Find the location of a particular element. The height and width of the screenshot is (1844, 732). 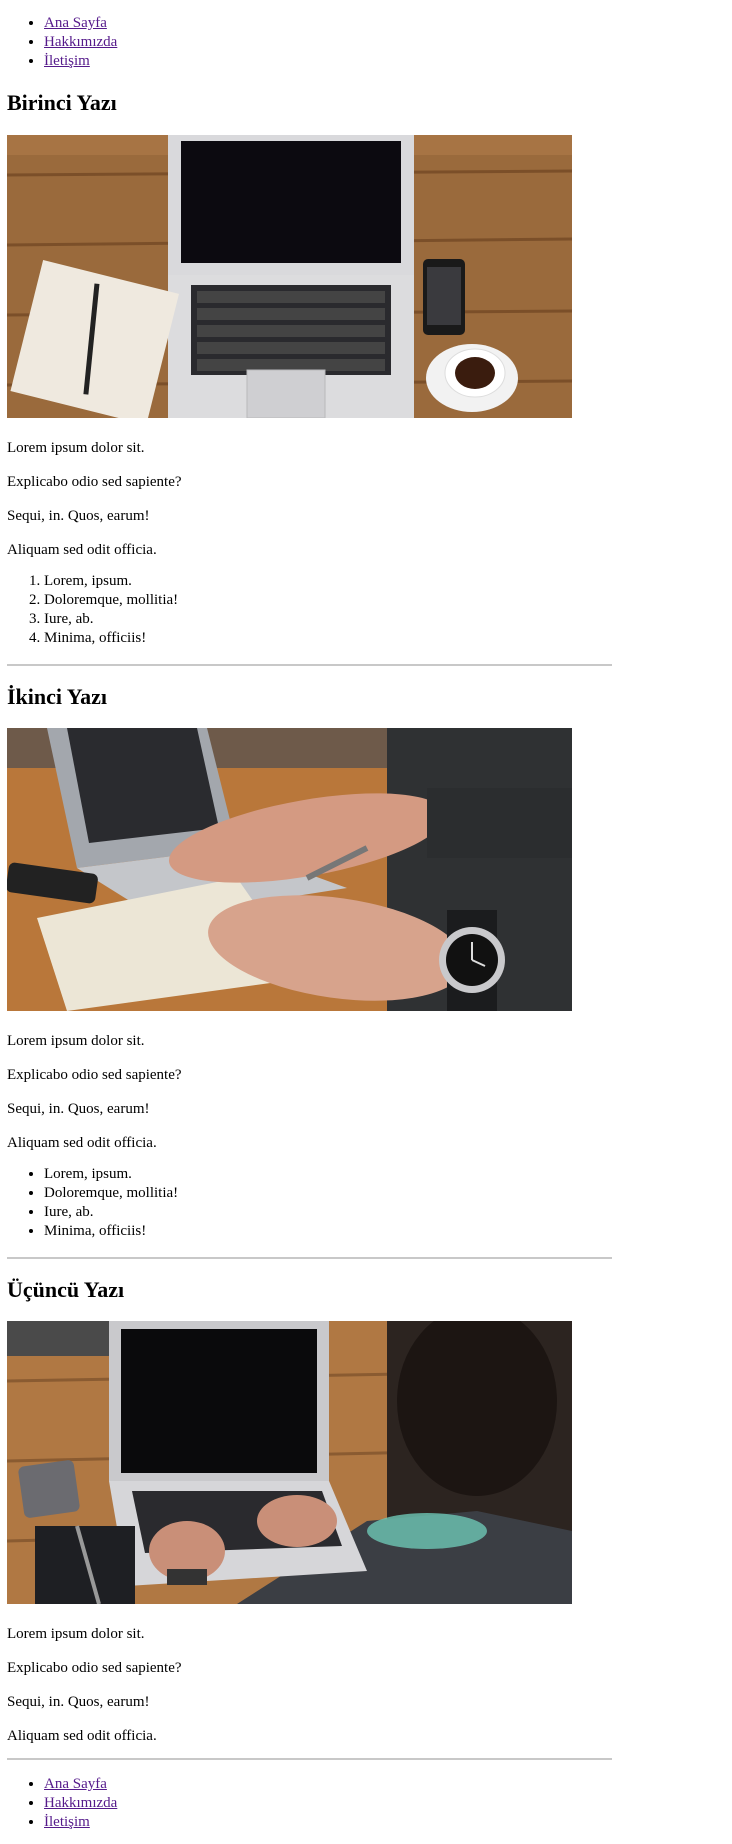

top-nav: Ana Sayfa Hakkımızda İletişim is located at coordinates (175, 42).